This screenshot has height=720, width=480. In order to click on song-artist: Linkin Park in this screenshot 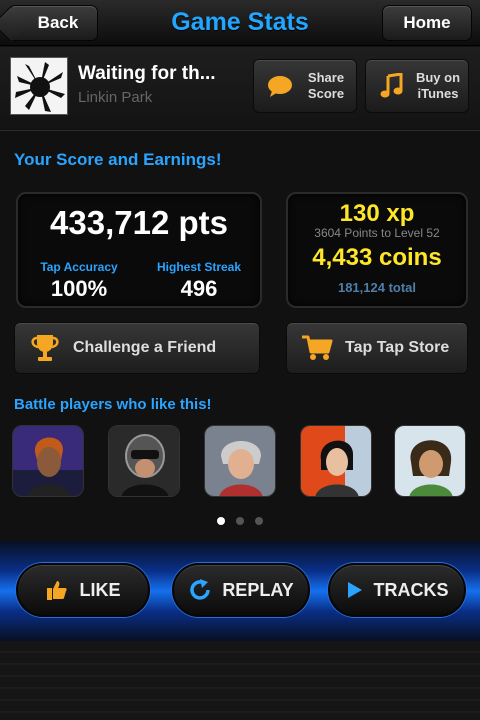, I will do `click(115, 97)`.